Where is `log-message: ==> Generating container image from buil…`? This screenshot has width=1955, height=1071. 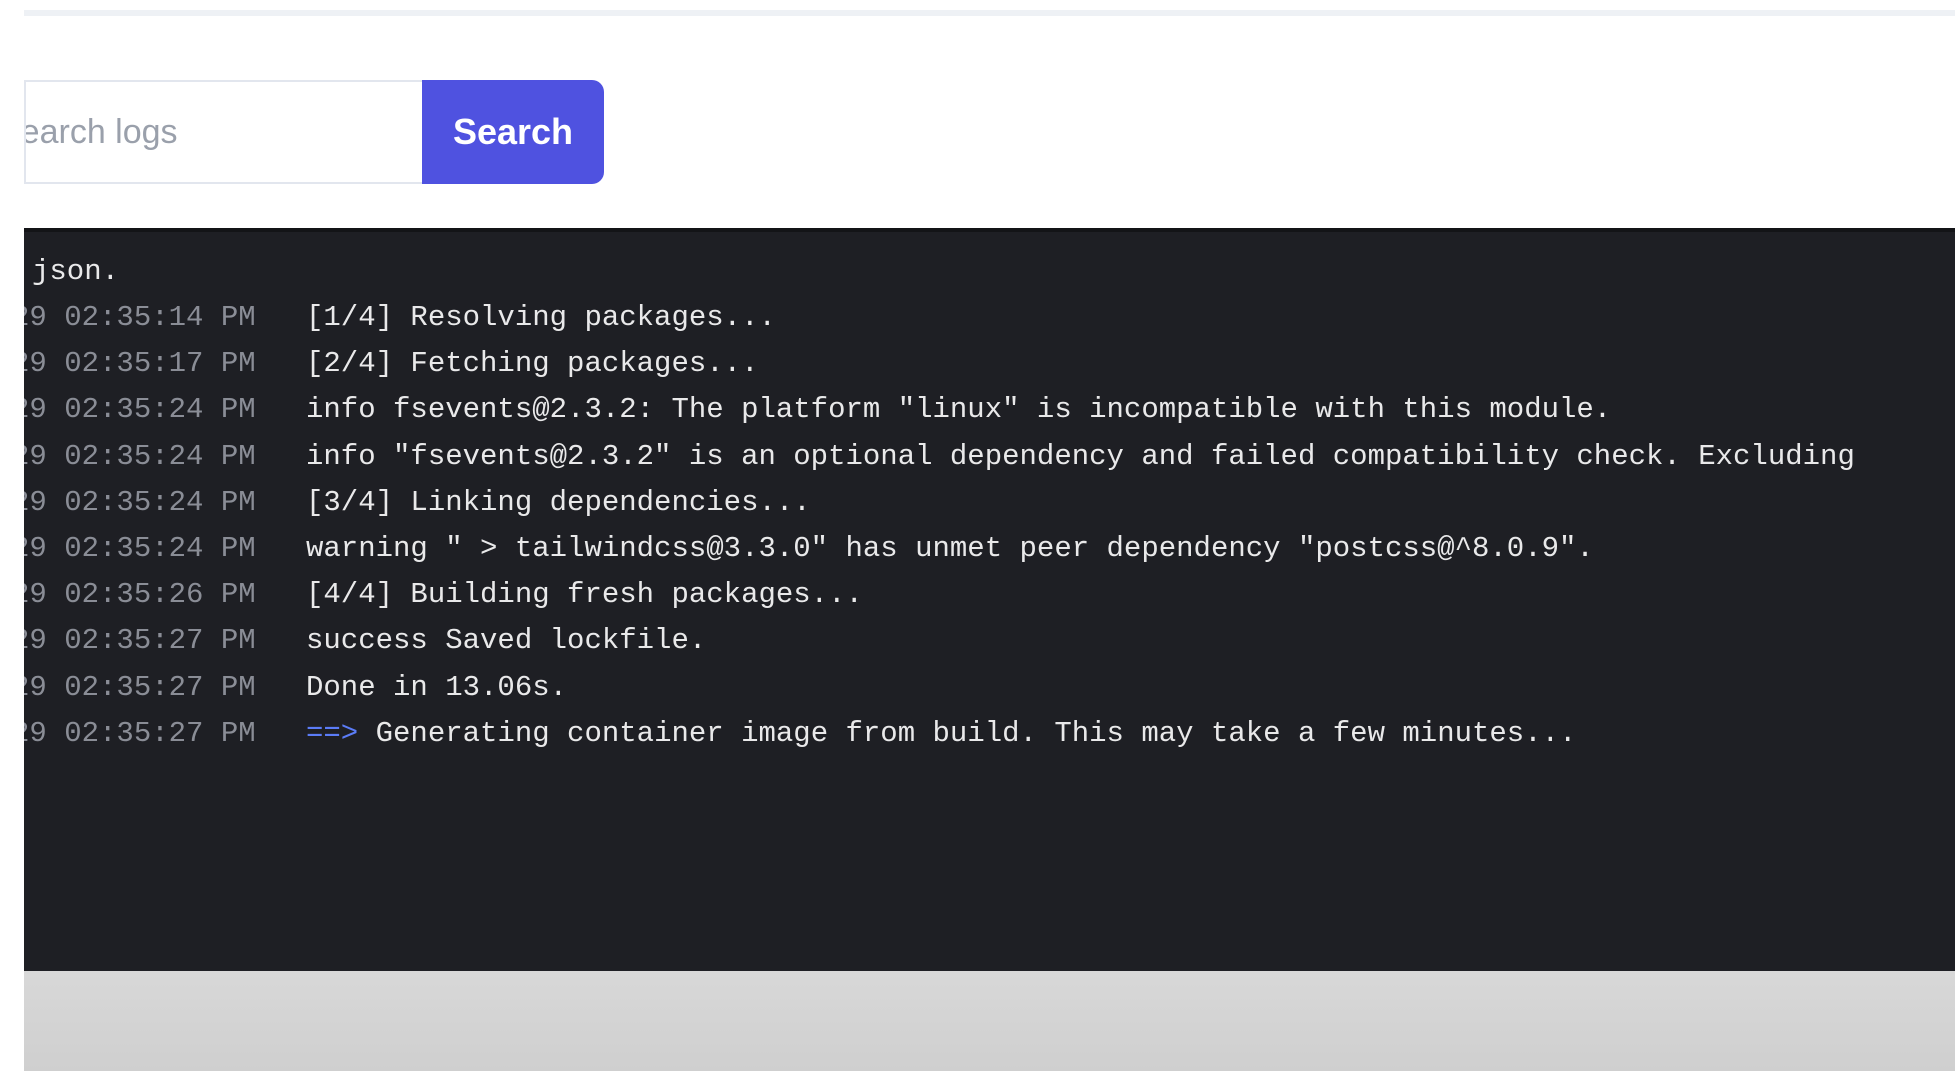 log-message: ==> Generating container image from buil… is located at coordinates (941, 734).